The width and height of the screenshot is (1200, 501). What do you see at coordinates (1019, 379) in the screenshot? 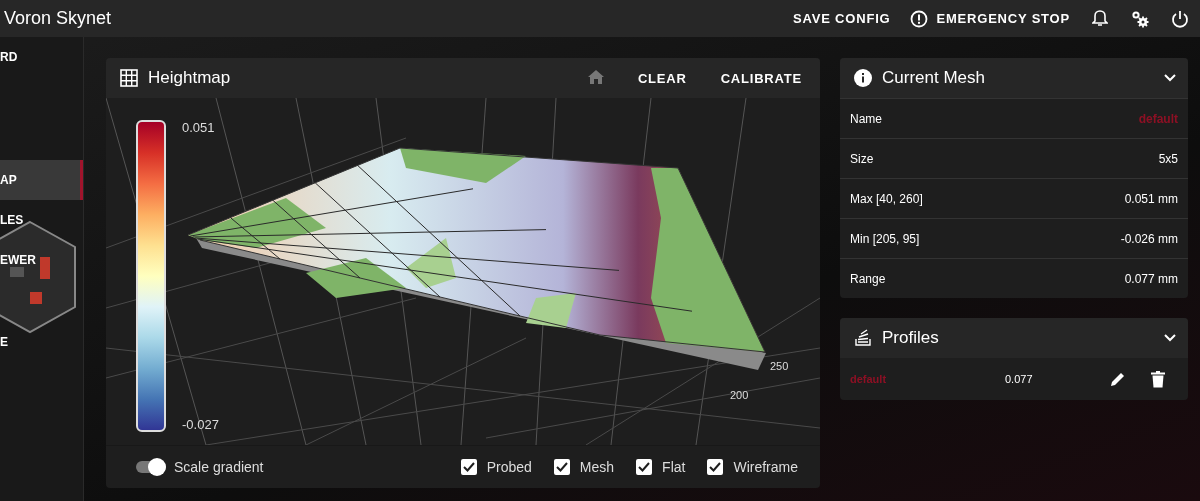
I see `profile-range: 0.077` at bounding box center [1019, 379].